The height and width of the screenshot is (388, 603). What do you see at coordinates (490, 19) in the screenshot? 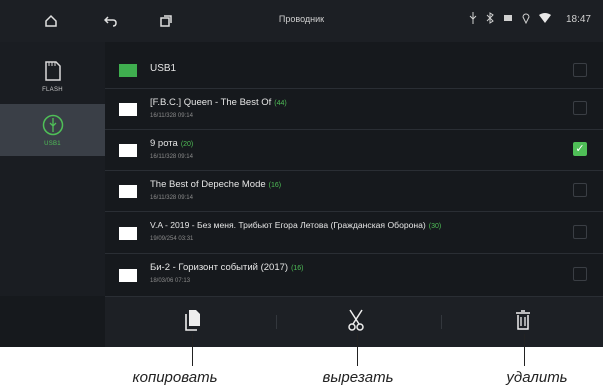
I see `bluetooth-icon` at bounding box center [490, 19].